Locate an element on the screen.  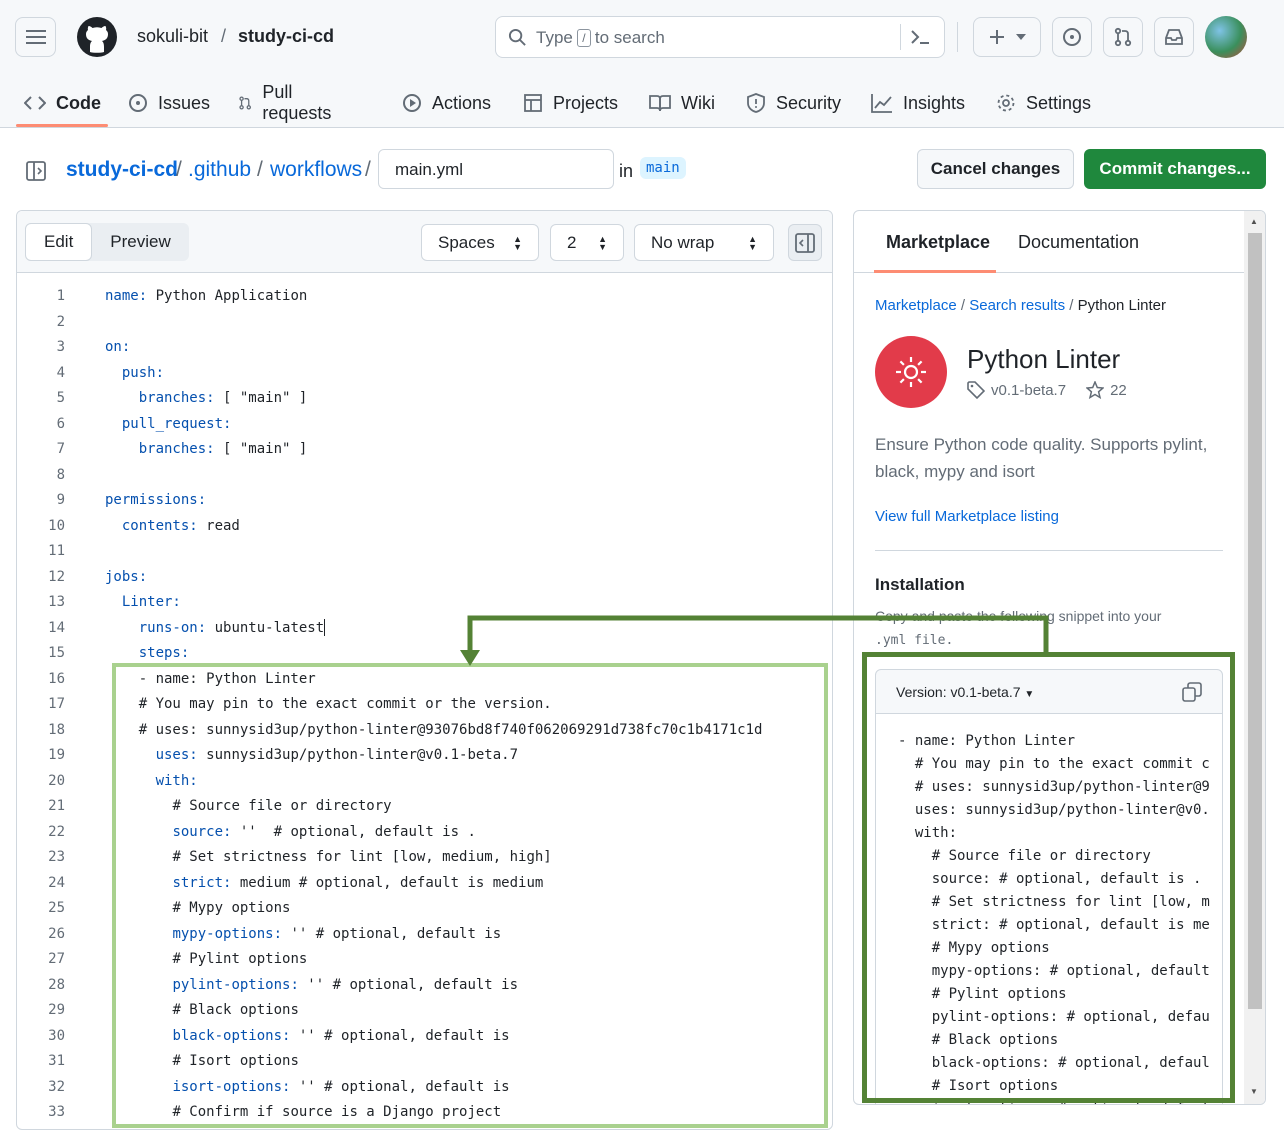
yaml-key: jobs: is located at coordinates (126, 576).